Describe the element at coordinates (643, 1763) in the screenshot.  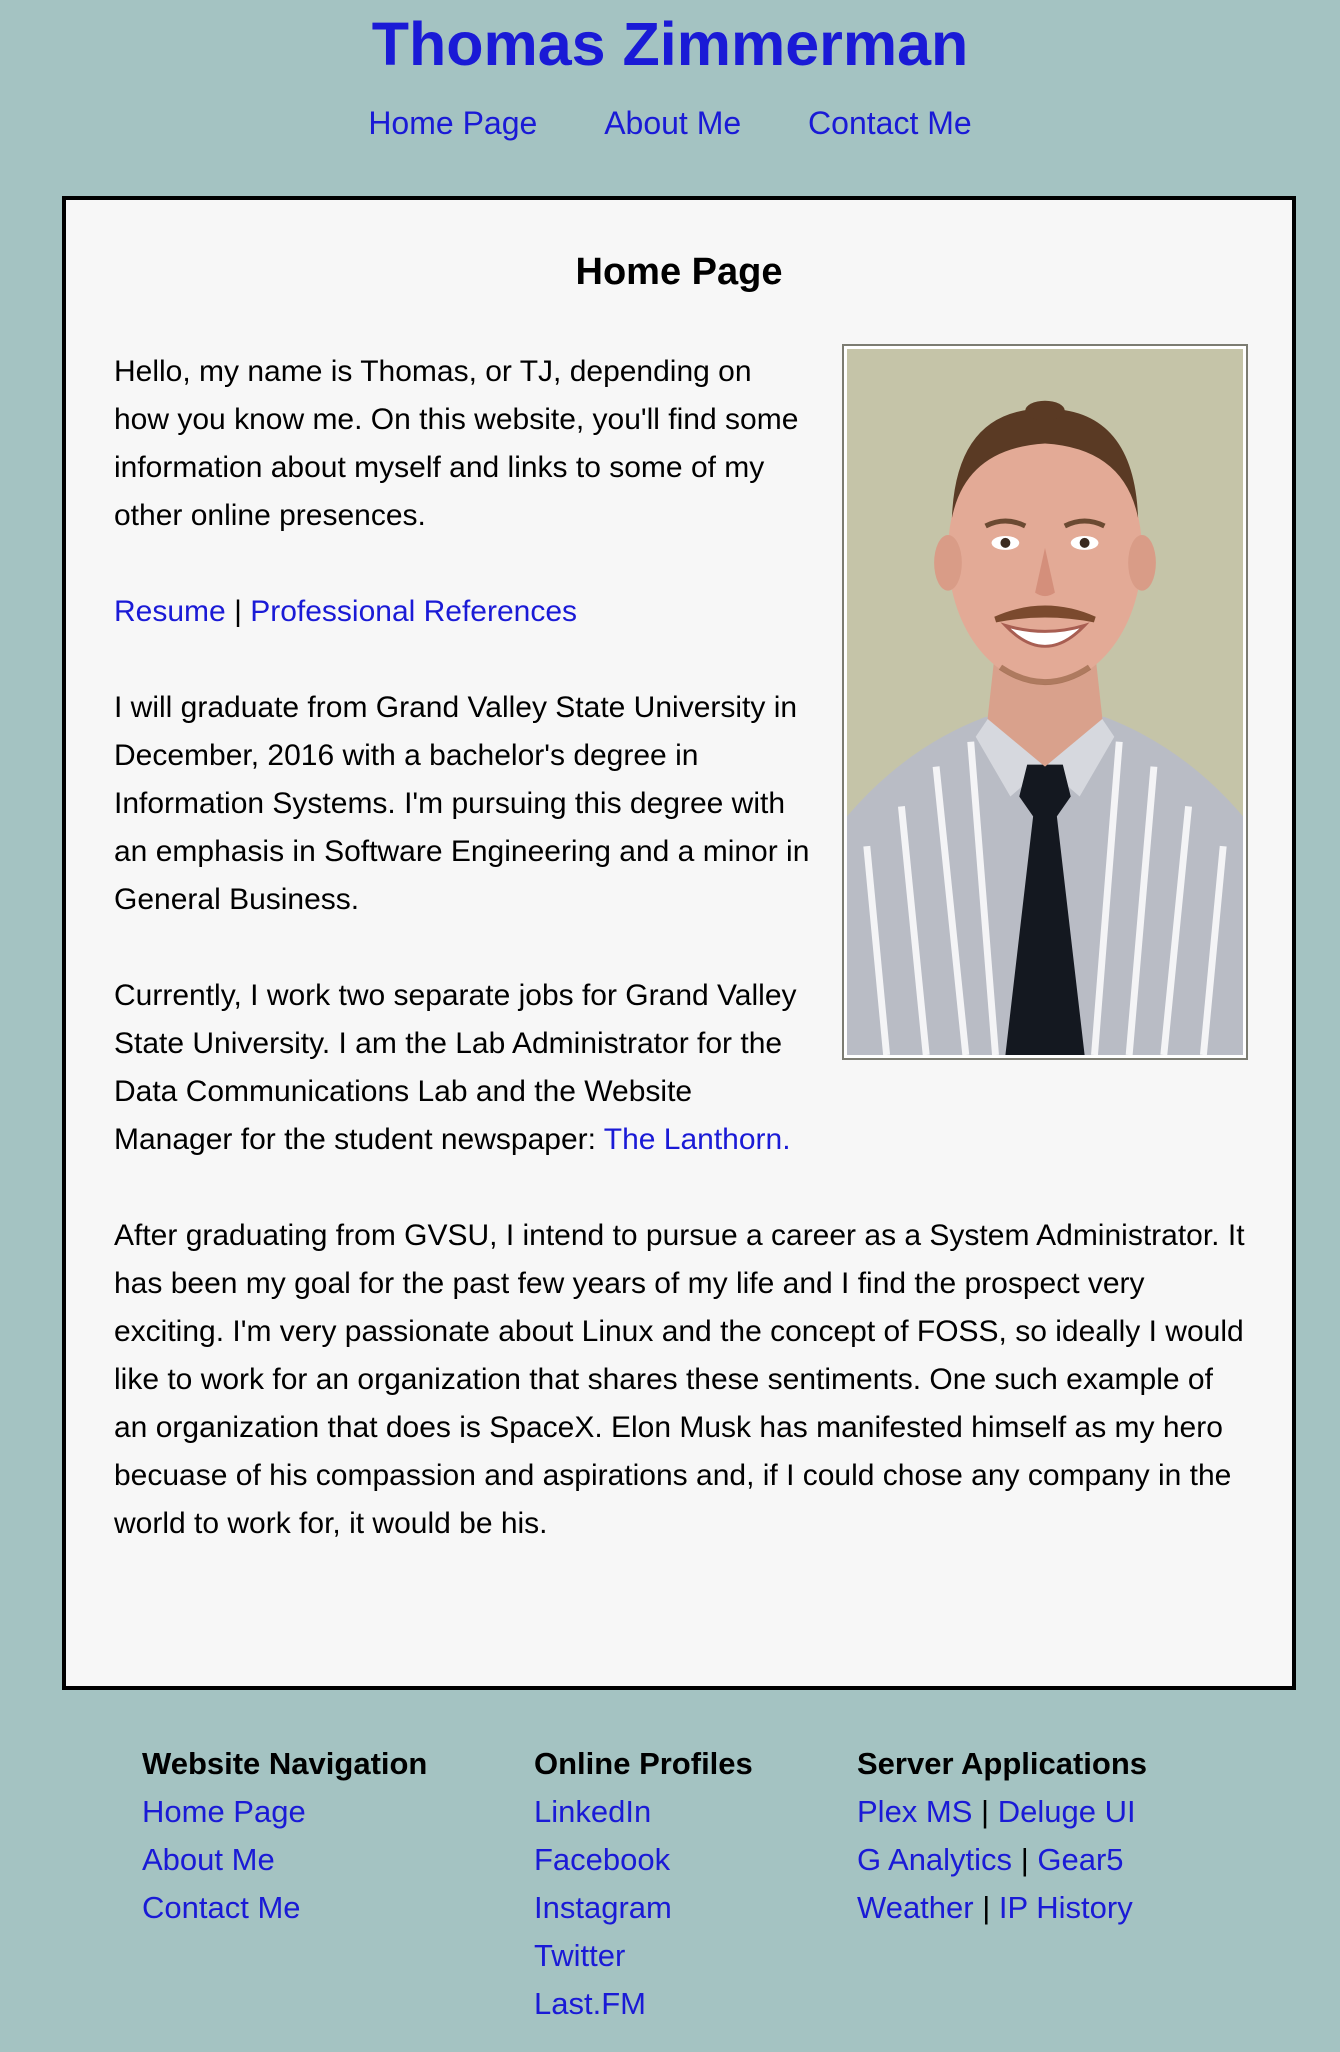
I see `footer-profiles-title: Online Profiles` at that location.